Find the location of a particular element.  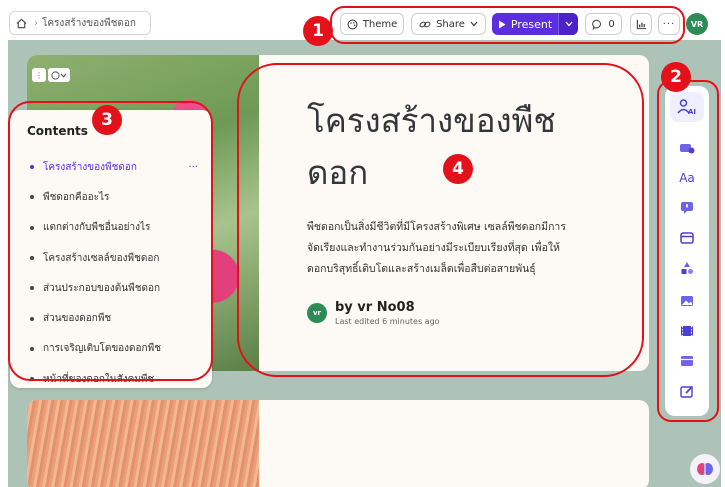

brain-icon is located at coordinates (705, 469).